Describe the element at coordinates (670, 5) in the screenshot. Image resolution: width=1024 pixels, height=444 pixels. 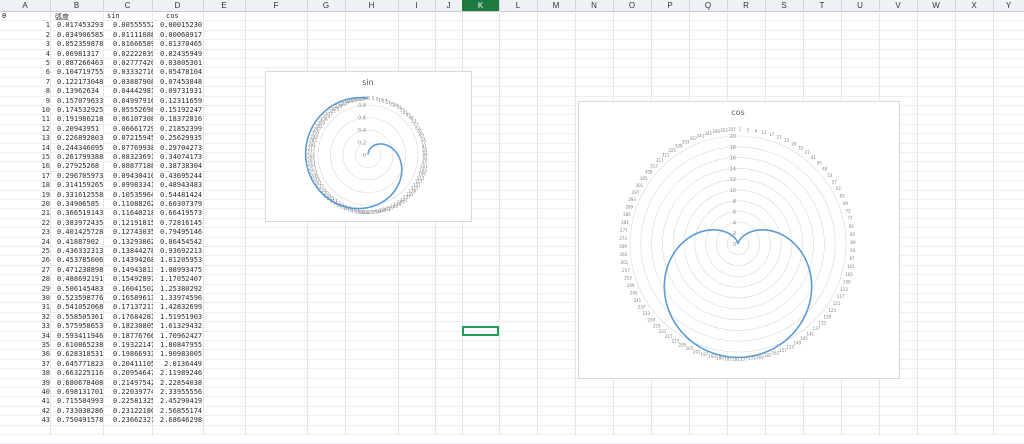
I see `column-header-p: P` at that location.